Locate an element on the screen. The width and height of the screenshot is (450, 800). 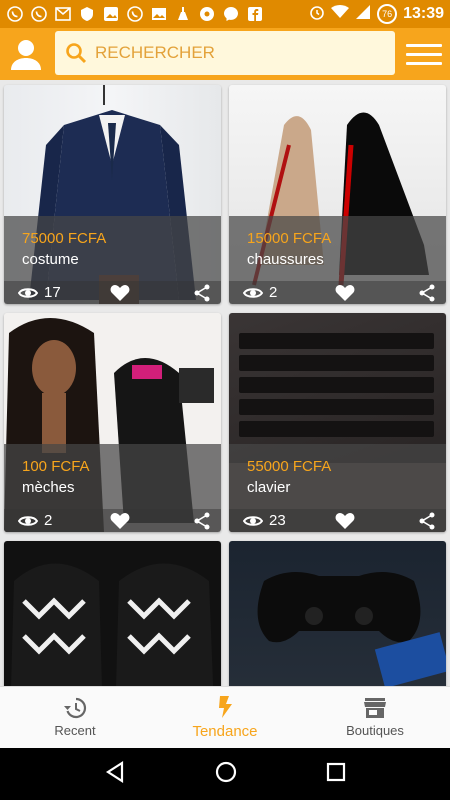
product-name: mèches is located at coordinates (48, 487).